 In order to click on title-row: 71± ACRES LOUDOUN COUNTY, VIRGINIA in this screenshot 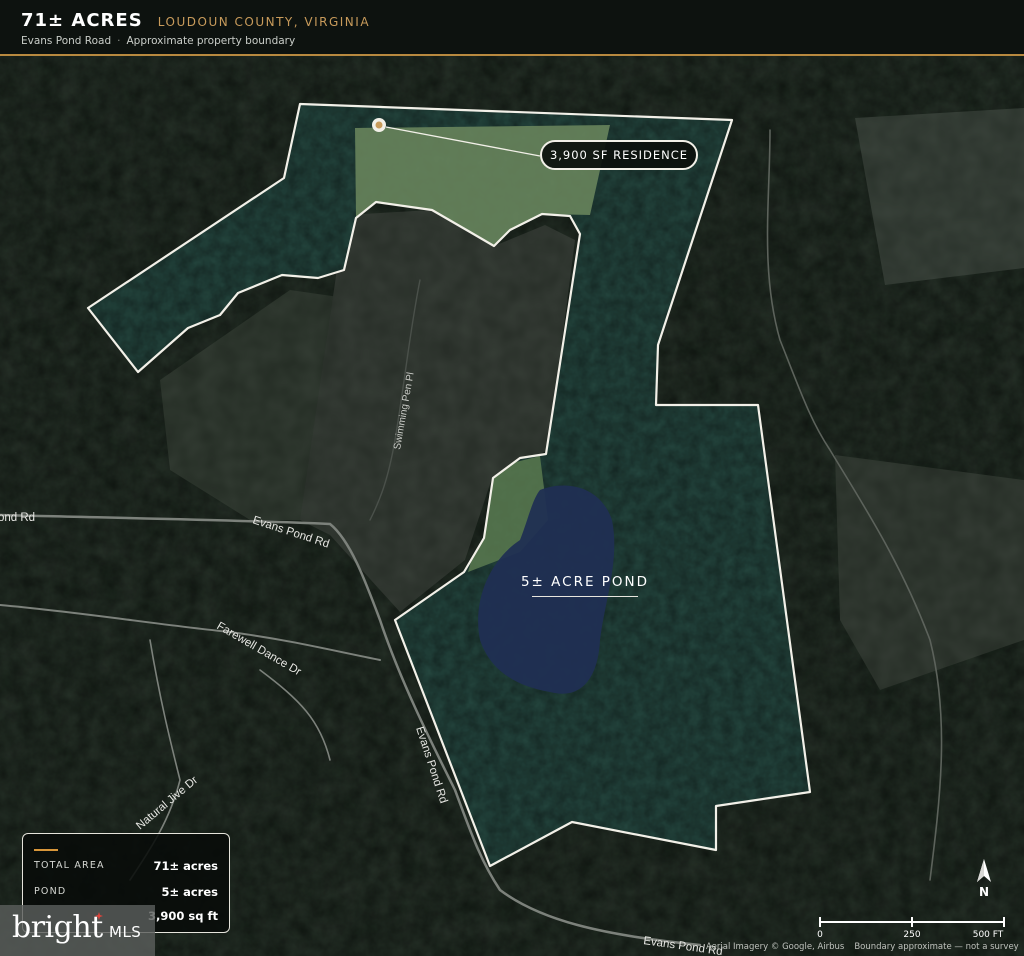, I will do `click(195, 20)`.